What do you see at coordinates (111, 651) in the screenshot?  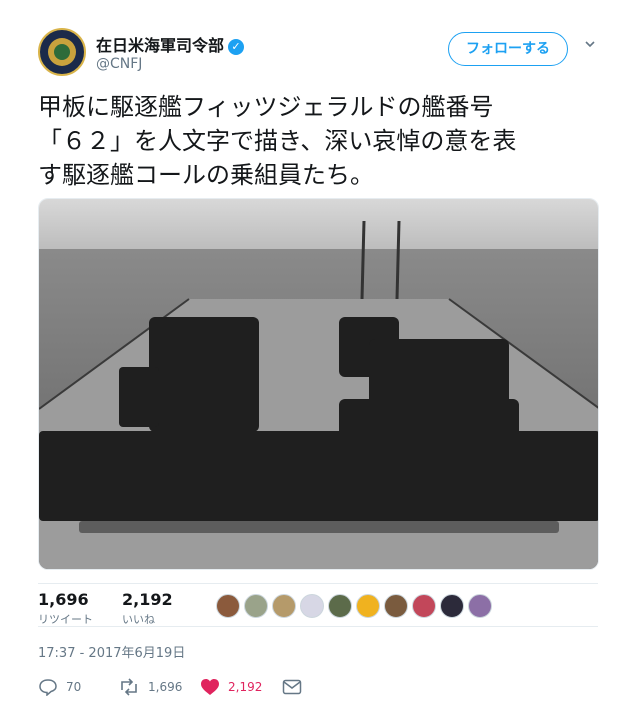 I see `tweet-timestamp: 17:37 - 2017年6月19日` at bounding box center [111, 651].